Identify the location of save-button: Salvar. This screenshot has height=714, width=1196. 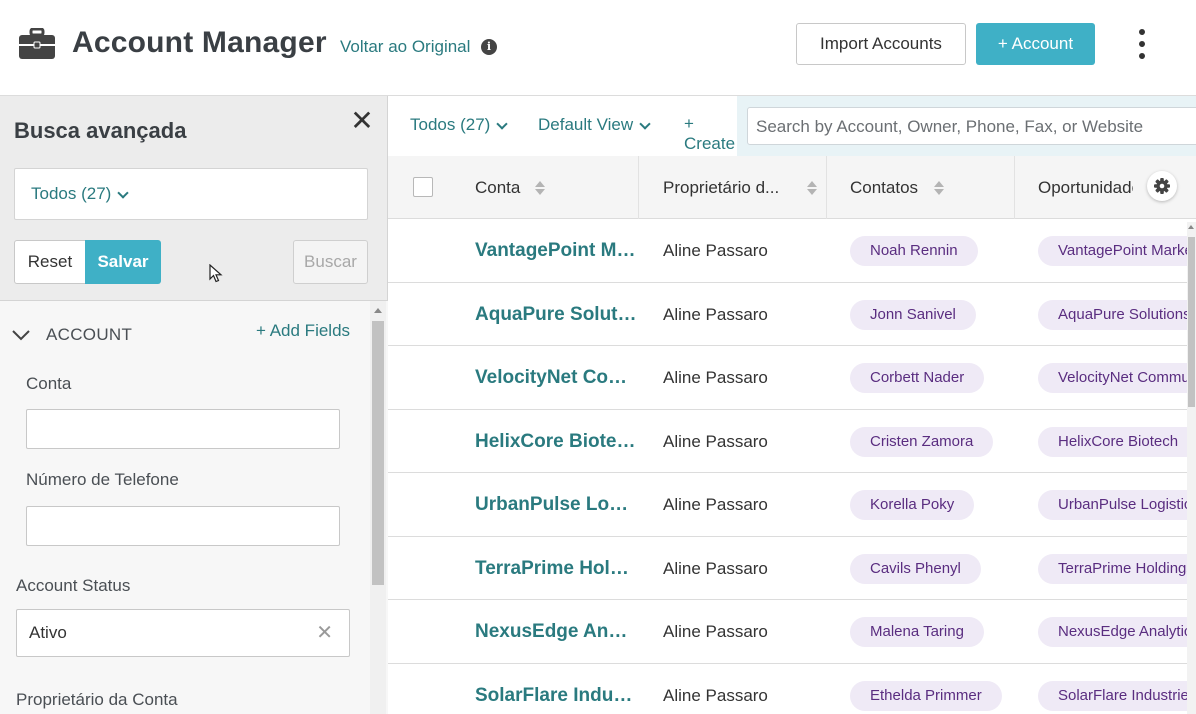
(123, 262).